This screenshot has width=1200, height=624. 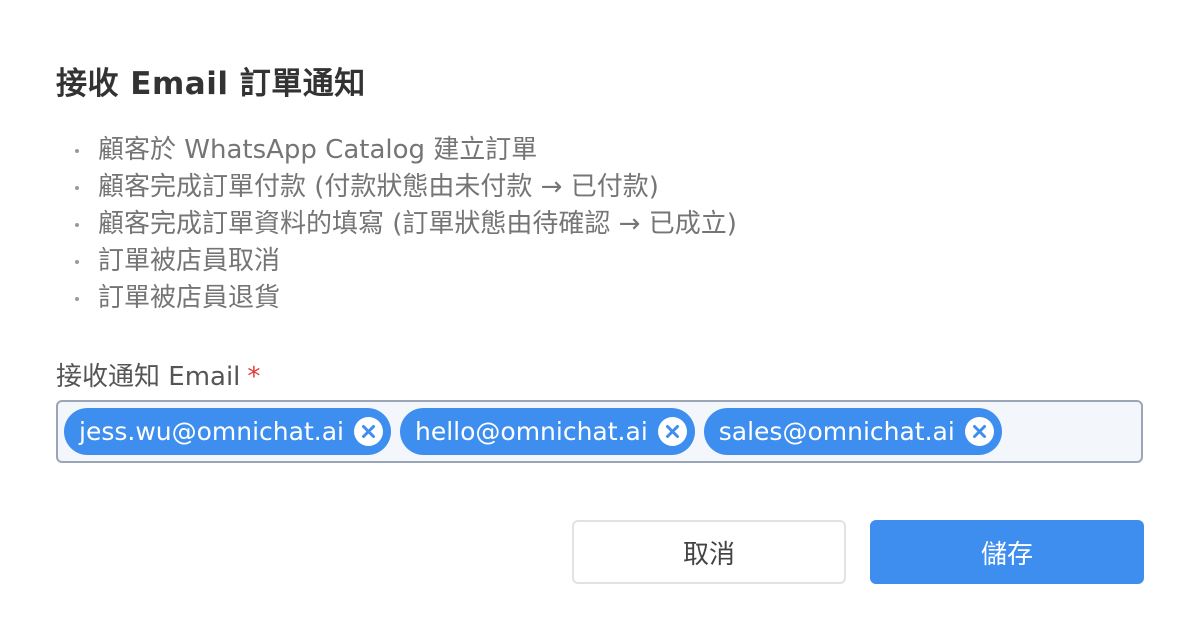 I want to click on event-text: 訂單被店員取消, so click(x=189, y=261).